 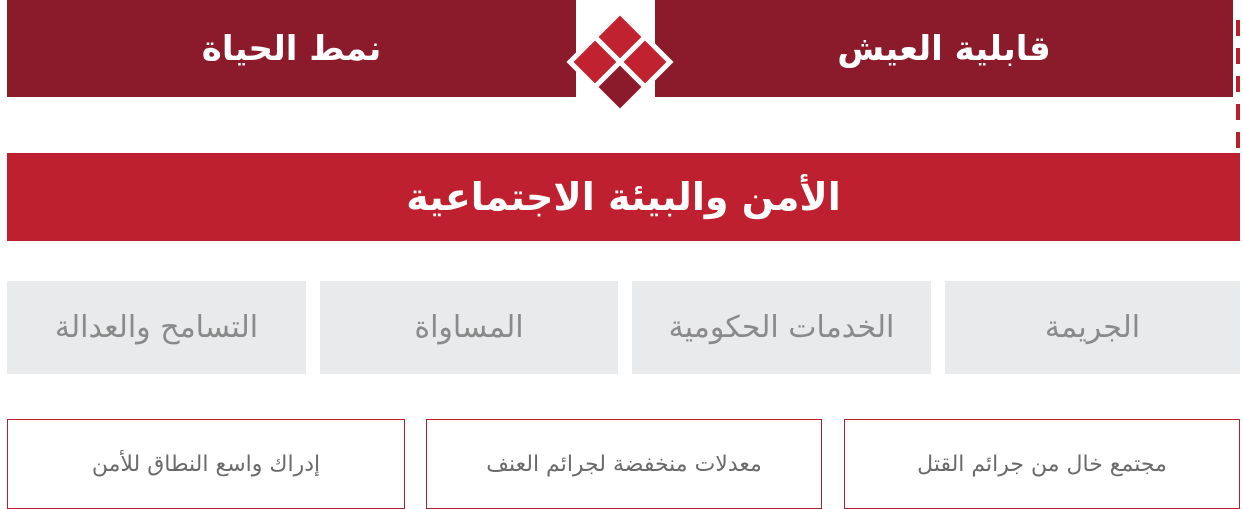 I want to click on indicator-homicide-free: مجتمع خال من جرائم القتل, so click(x=1042, y=464).